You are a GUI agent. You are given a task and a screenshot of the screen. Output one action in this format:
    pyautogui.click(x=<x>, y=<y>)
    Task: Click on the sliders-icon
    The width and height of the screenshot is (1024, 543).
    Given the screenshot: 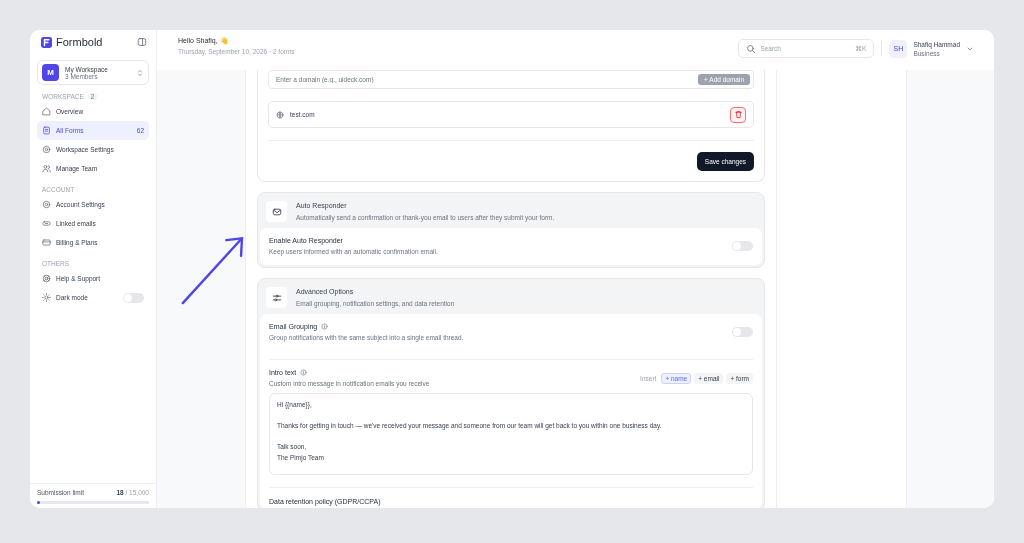 What is the action you would take?
    pyautogui.click(x=276, y=297)
    